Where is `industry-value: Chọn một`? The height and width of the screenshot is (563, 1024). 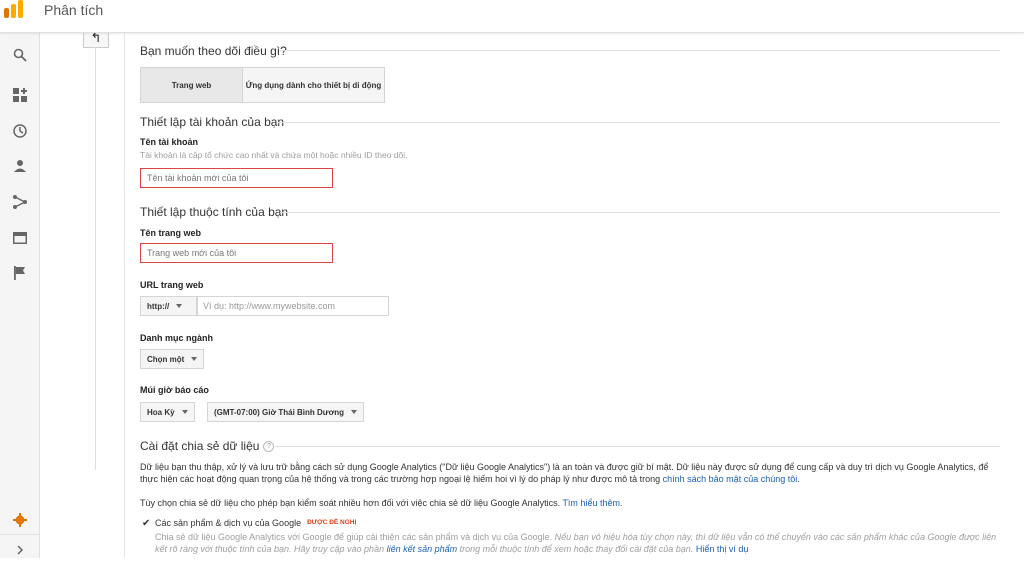
industry-value: Chọn một is located at coordinates (166, 359).